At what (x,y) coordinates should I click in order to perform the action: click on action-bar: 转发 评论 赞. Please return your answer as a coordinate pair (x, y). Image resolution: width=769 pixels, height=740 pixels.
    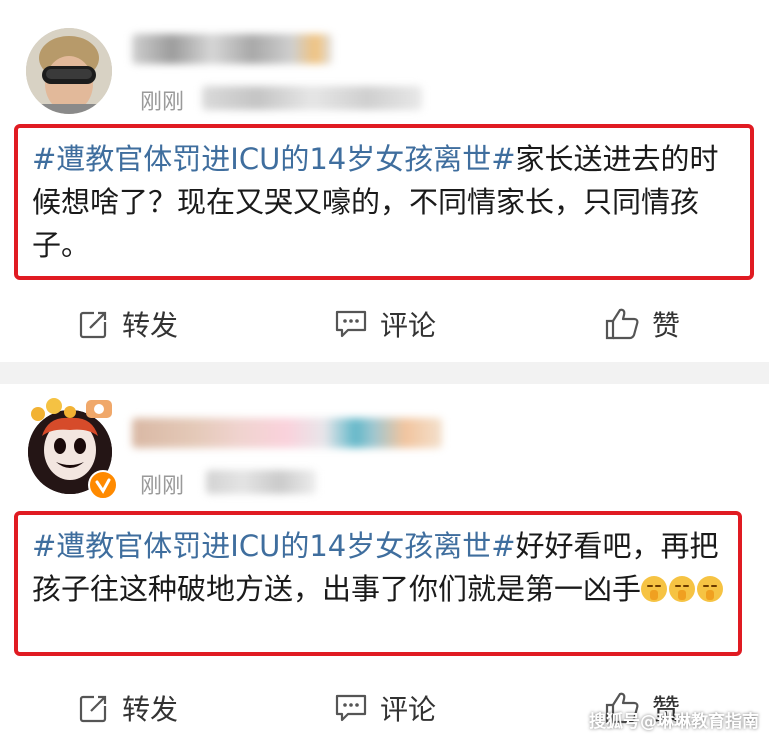
    Looking at the image, I should click on (384, 324).